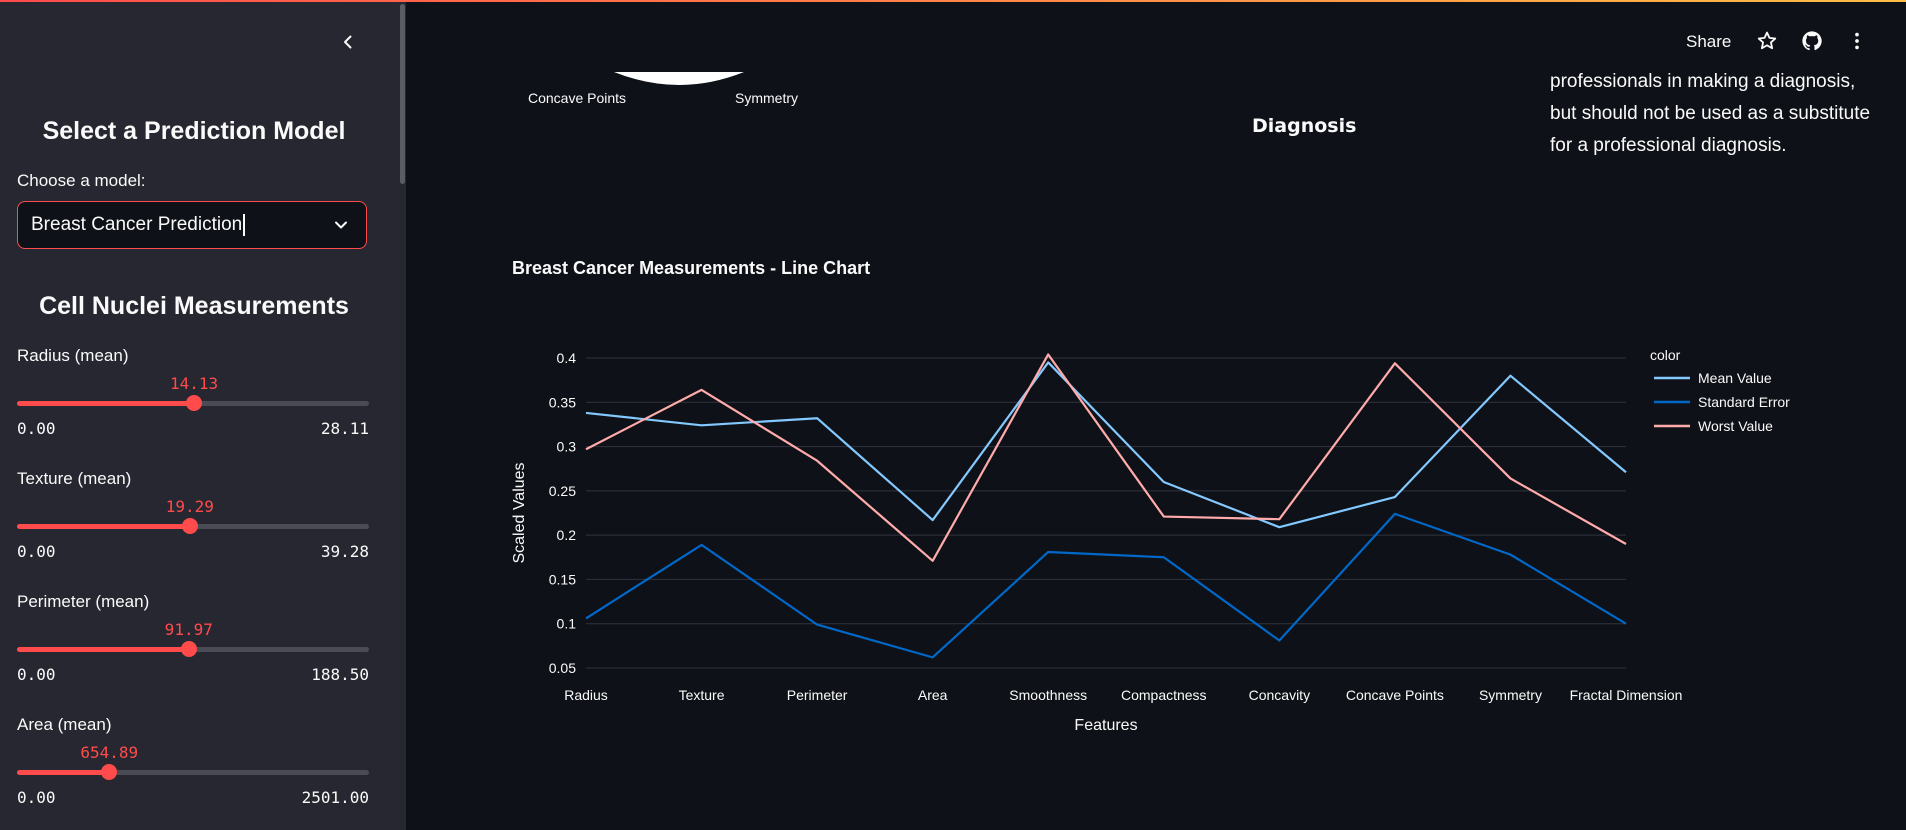  Describe the element at coordinates (567, 535) in the screenshot. I see `y-tick-label: 0.2` at that location.